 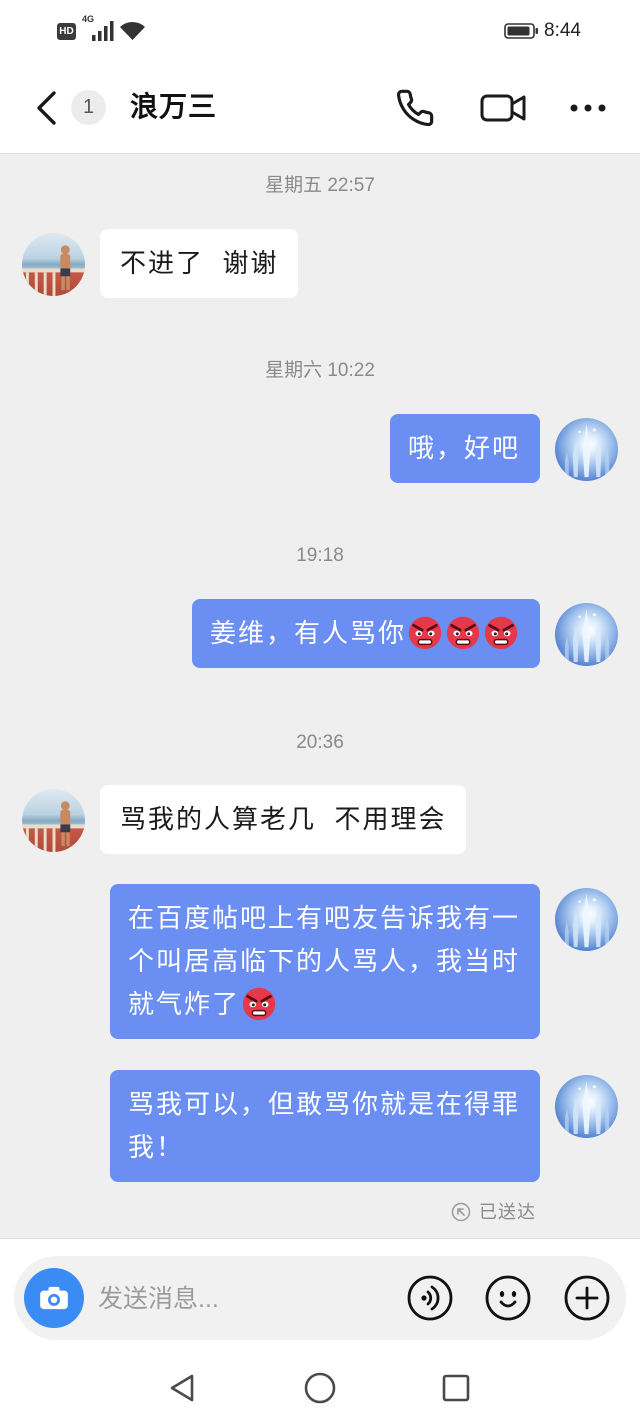 I want to click on back-chevron-icon, so click(x=47, y=108).